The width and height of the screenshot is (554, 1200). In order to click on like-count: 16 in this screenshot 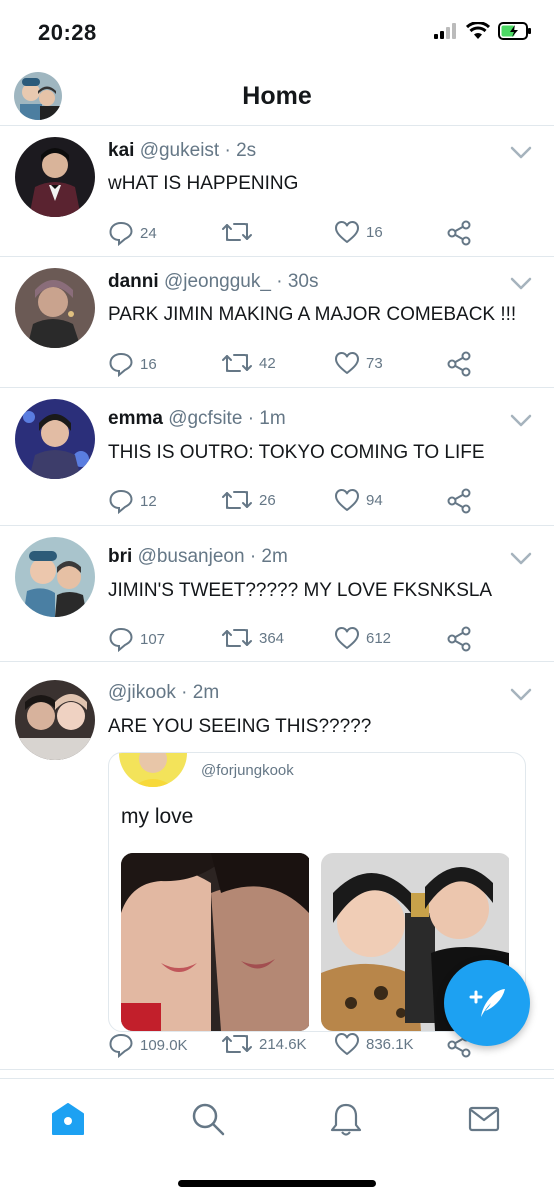, I will do `click(374, 232)`.